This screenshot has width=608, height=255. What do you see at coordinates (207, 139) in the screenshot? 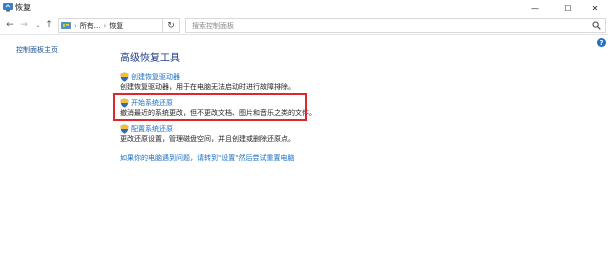
I see `configure-system-restore-description: 更改还原设置，管理磁盘空间，并且创建或删除还原点。` at bounding box center [207, 139].